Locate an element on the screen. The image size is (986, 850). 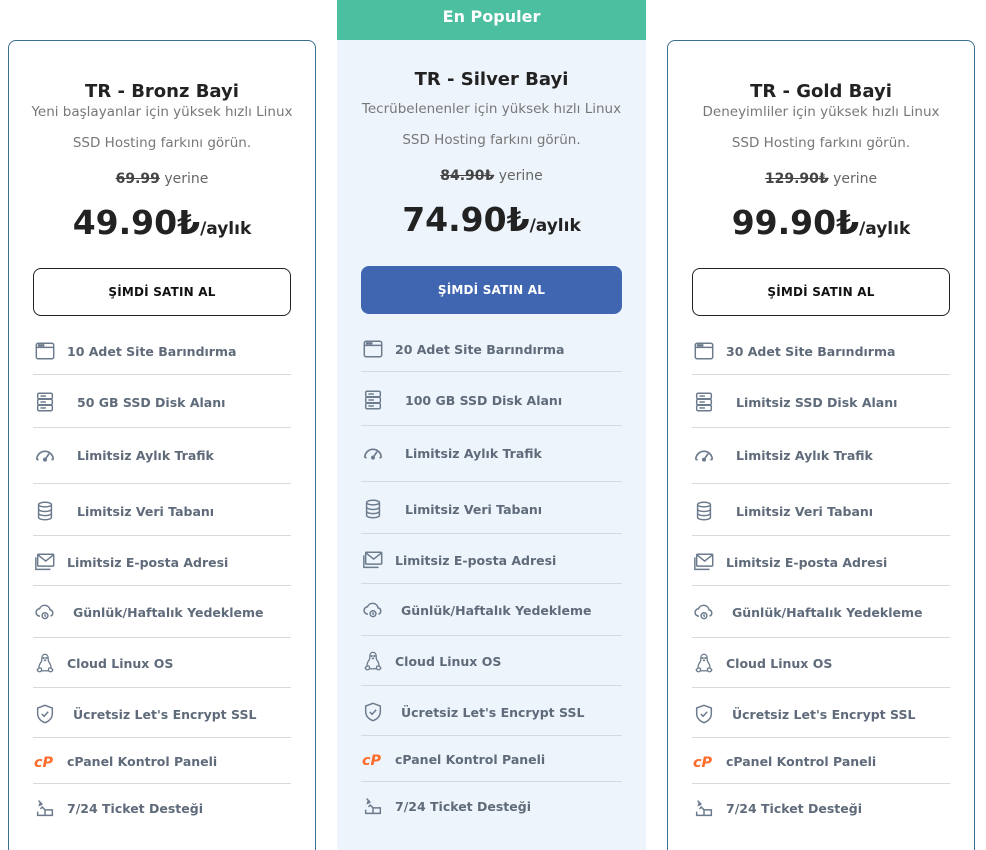
feature-item: 20 Adet Site Barındırma is located at coordinates (491, 349).